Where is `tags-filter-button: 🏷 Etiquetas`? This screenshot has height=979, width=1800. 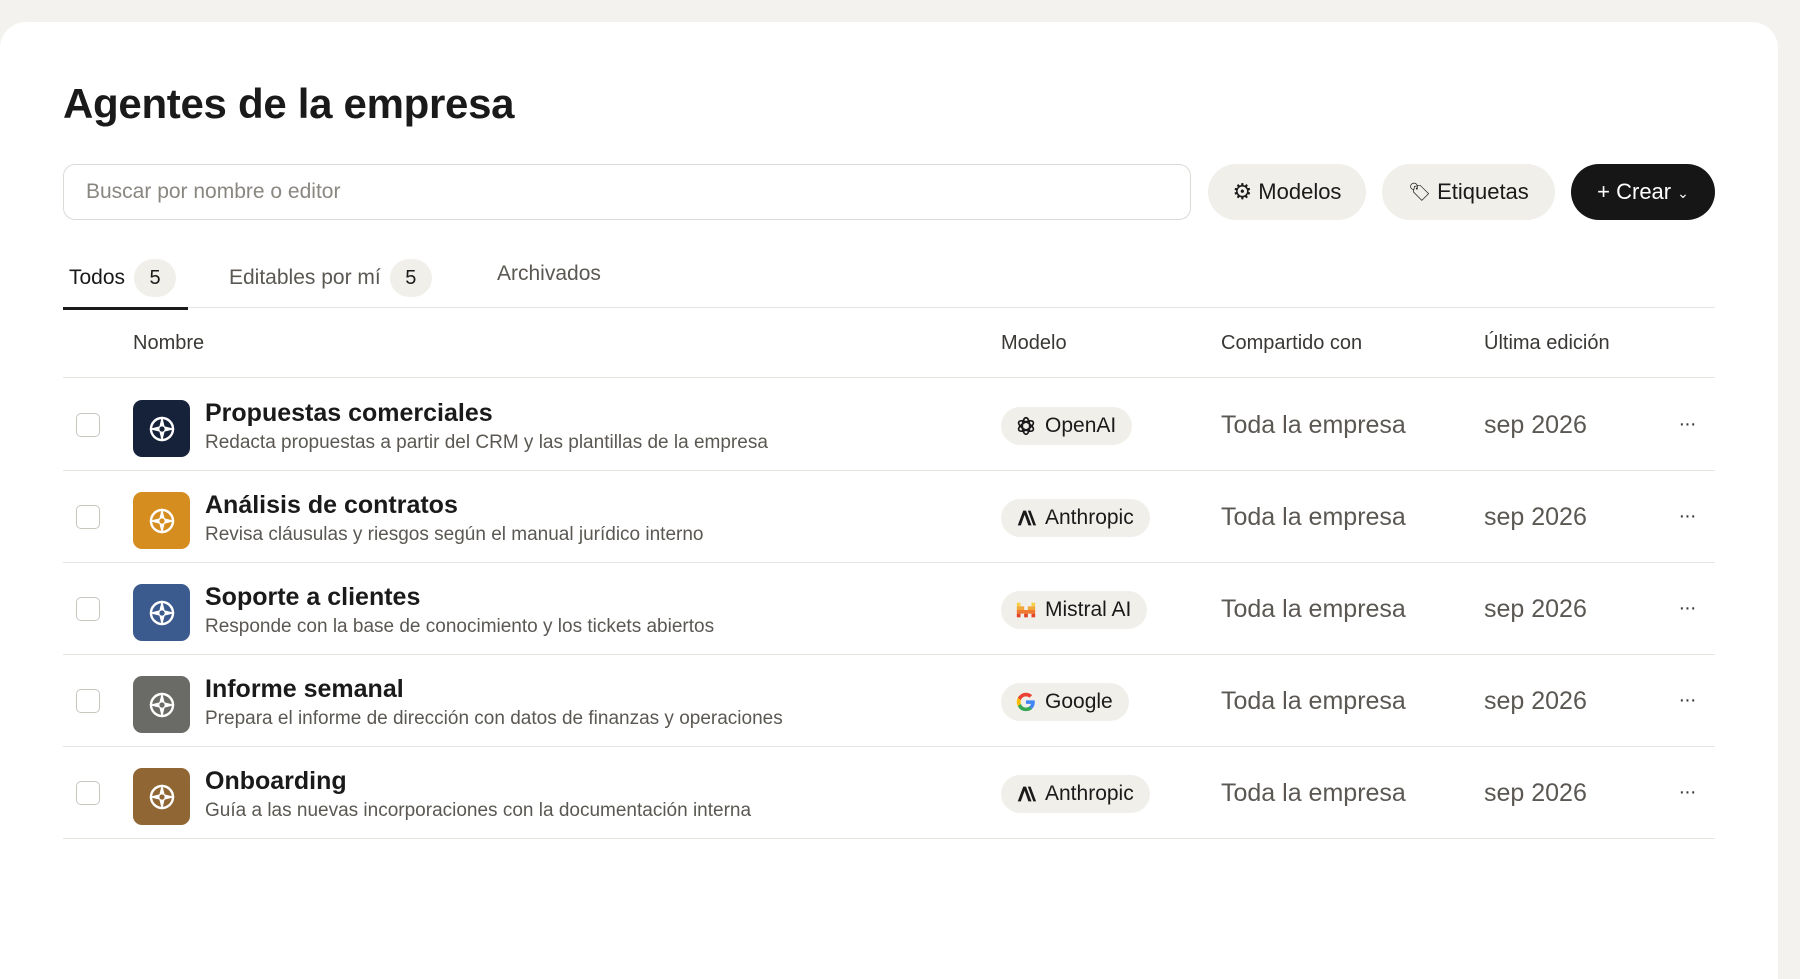 tags-filter-button: 🏷 Etiquetas is located at coordinates (1468, 192).